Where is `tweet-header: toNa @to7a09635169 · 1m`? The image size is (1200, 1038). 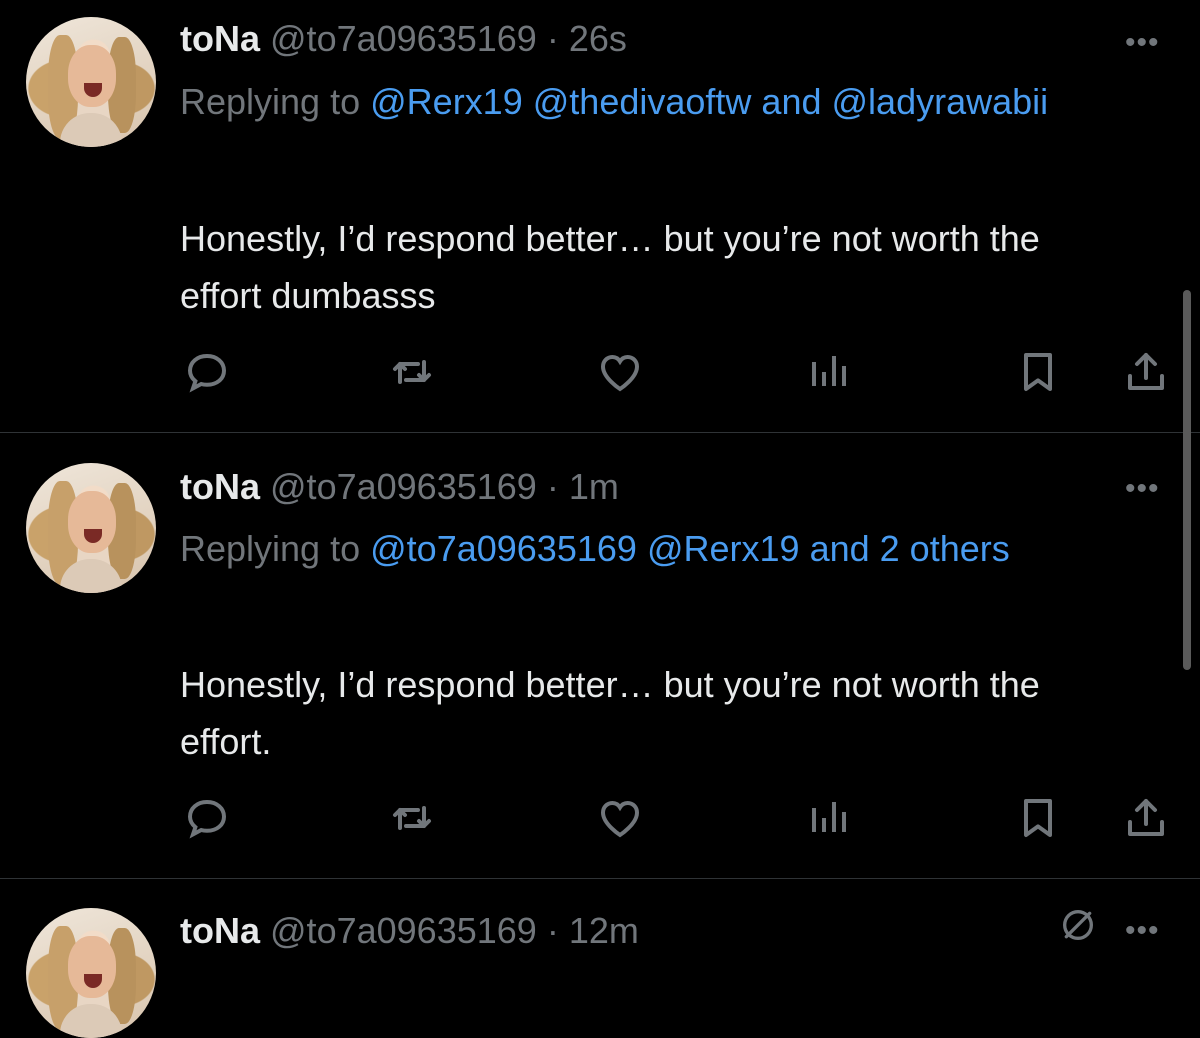
tweet-header: toNa @to7a09635169 · 1m is located at coordinates (399, 487).